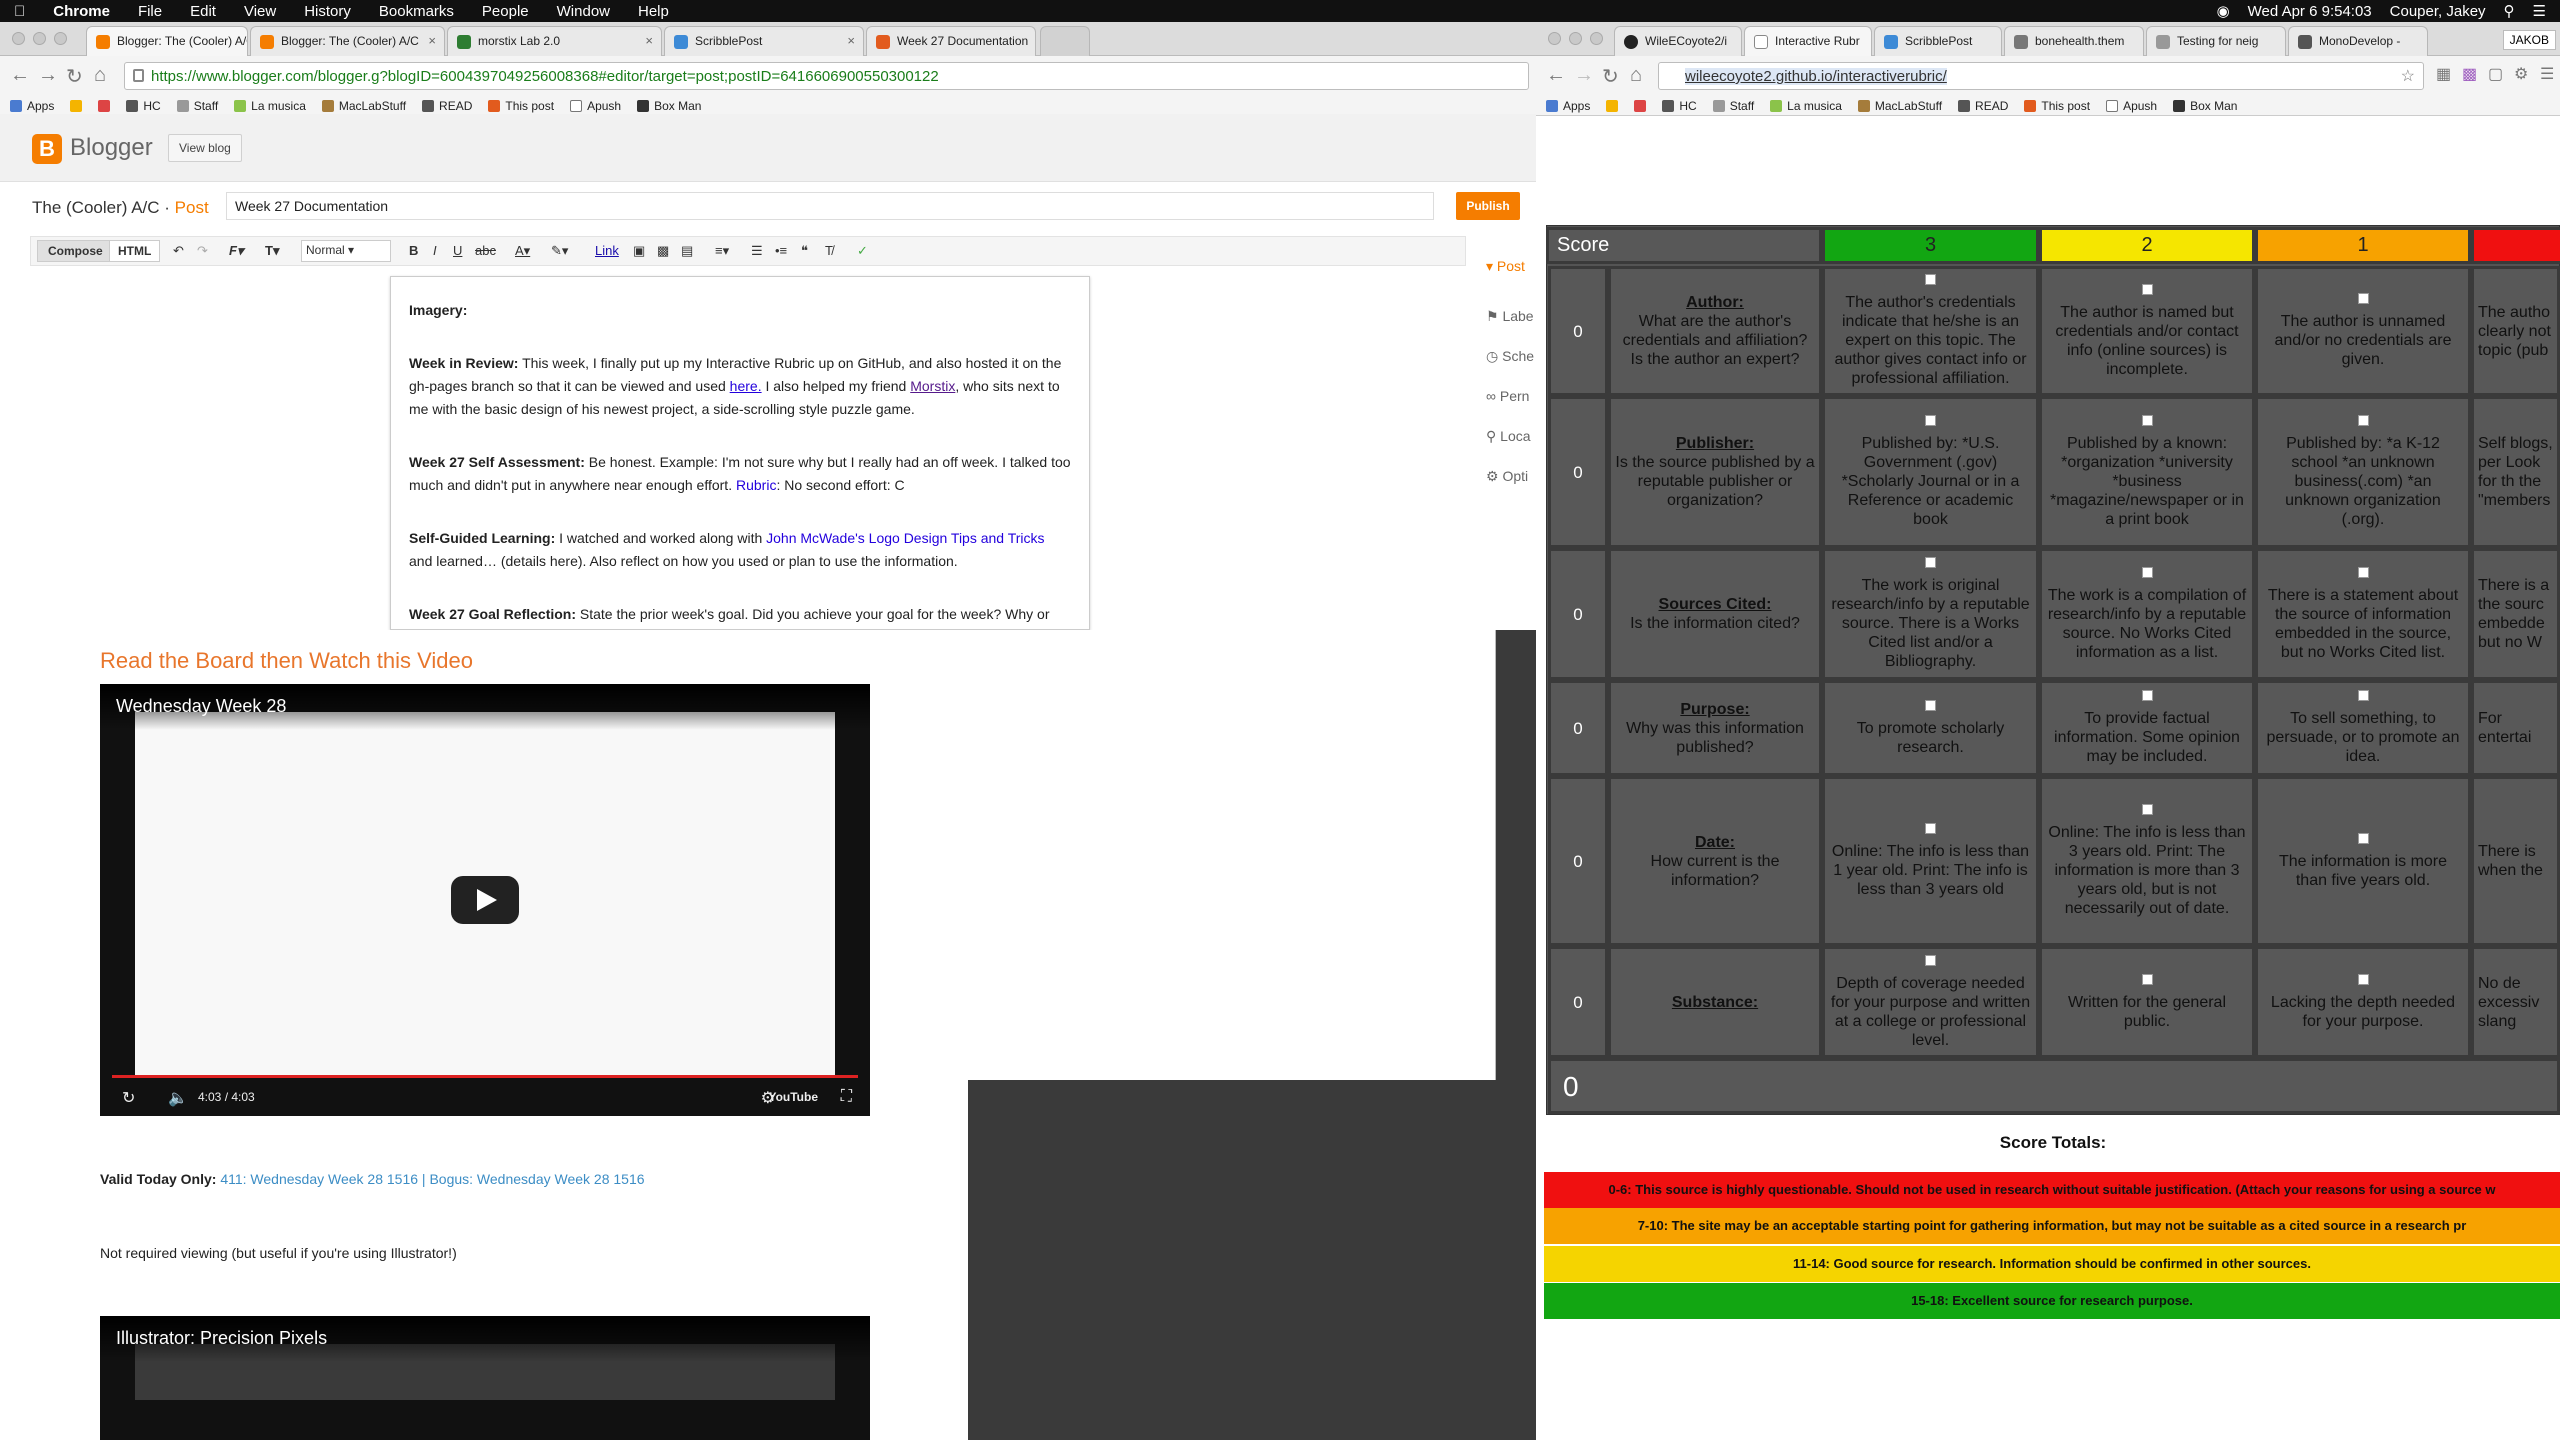 The height and width of the screenshot is (1440, 2560). What do you see at coordinates (2539, 11) in the screenshot?
I see `menu-list-icon: ☰` at bounding box center [2539, 11].